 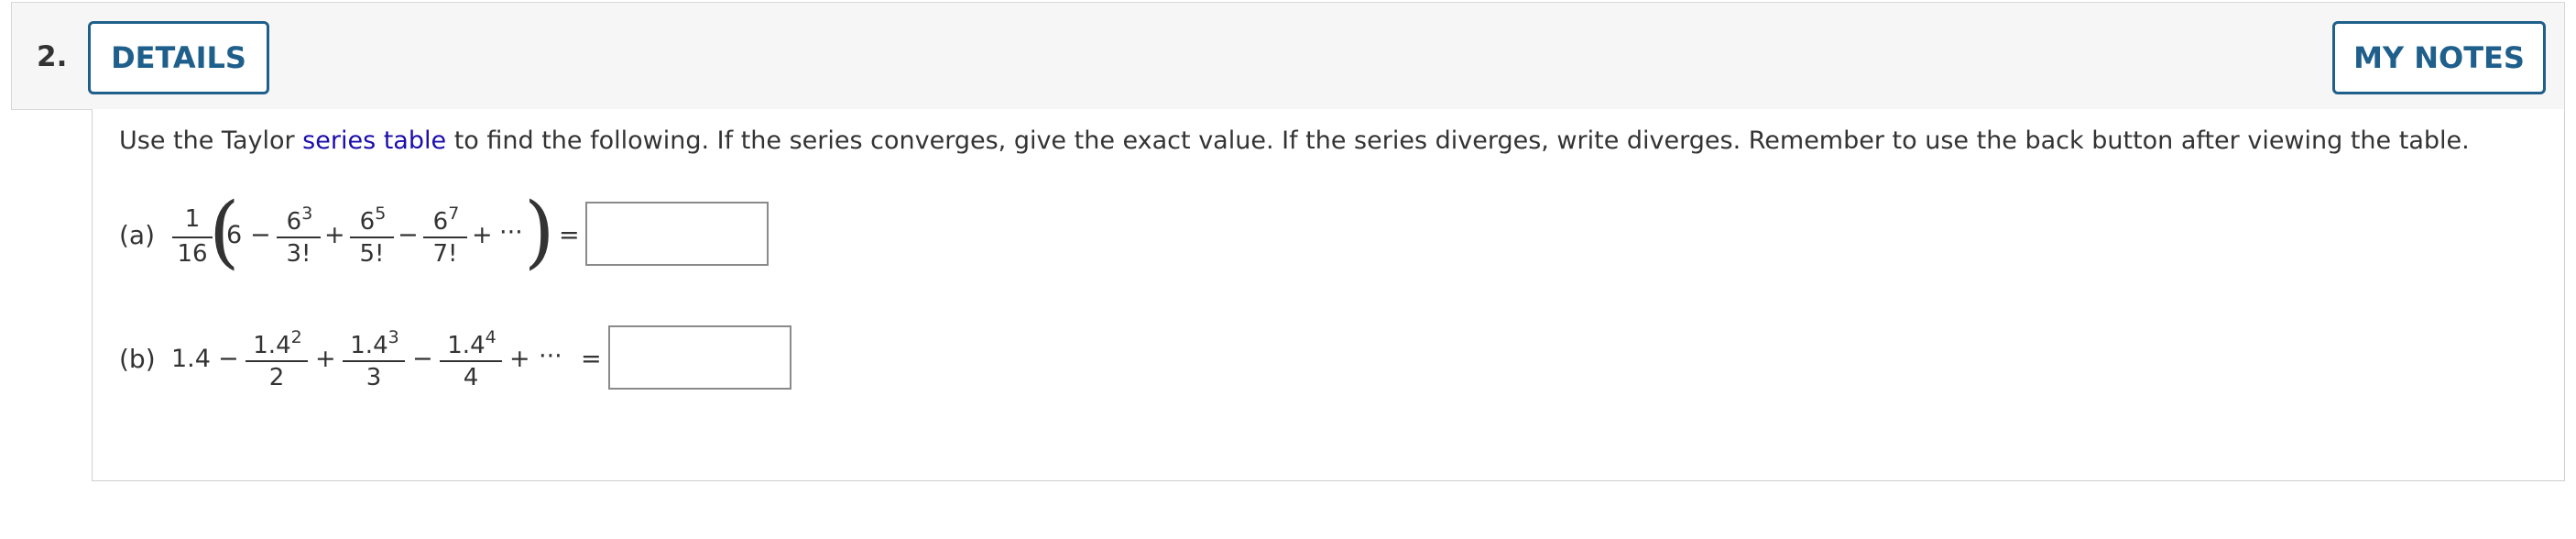 I want to click on part-a-term3-denominator: 5!, so click(x=372, y=254).